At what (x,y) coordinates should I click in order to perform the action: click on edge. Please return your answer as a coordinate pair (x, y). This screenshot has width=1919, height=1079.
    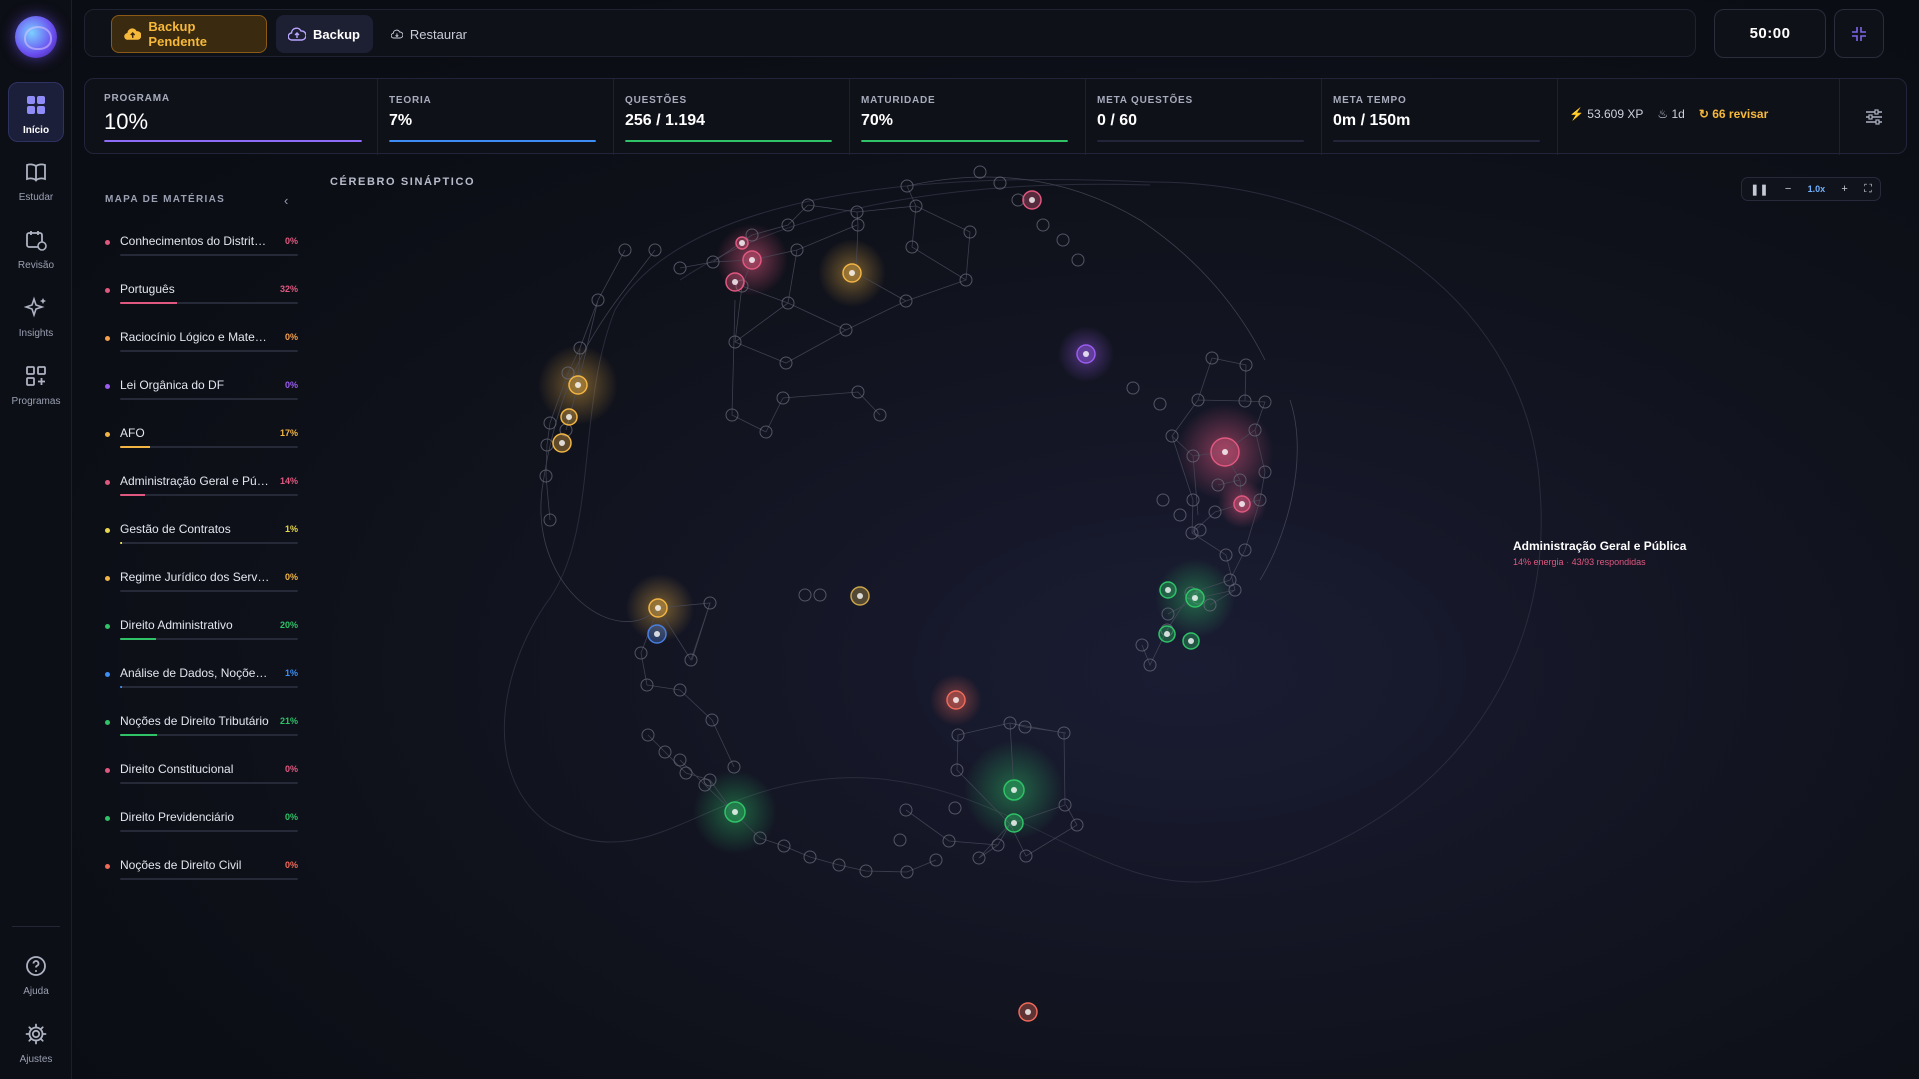
    Looking at the image, I should click on (788, 737).